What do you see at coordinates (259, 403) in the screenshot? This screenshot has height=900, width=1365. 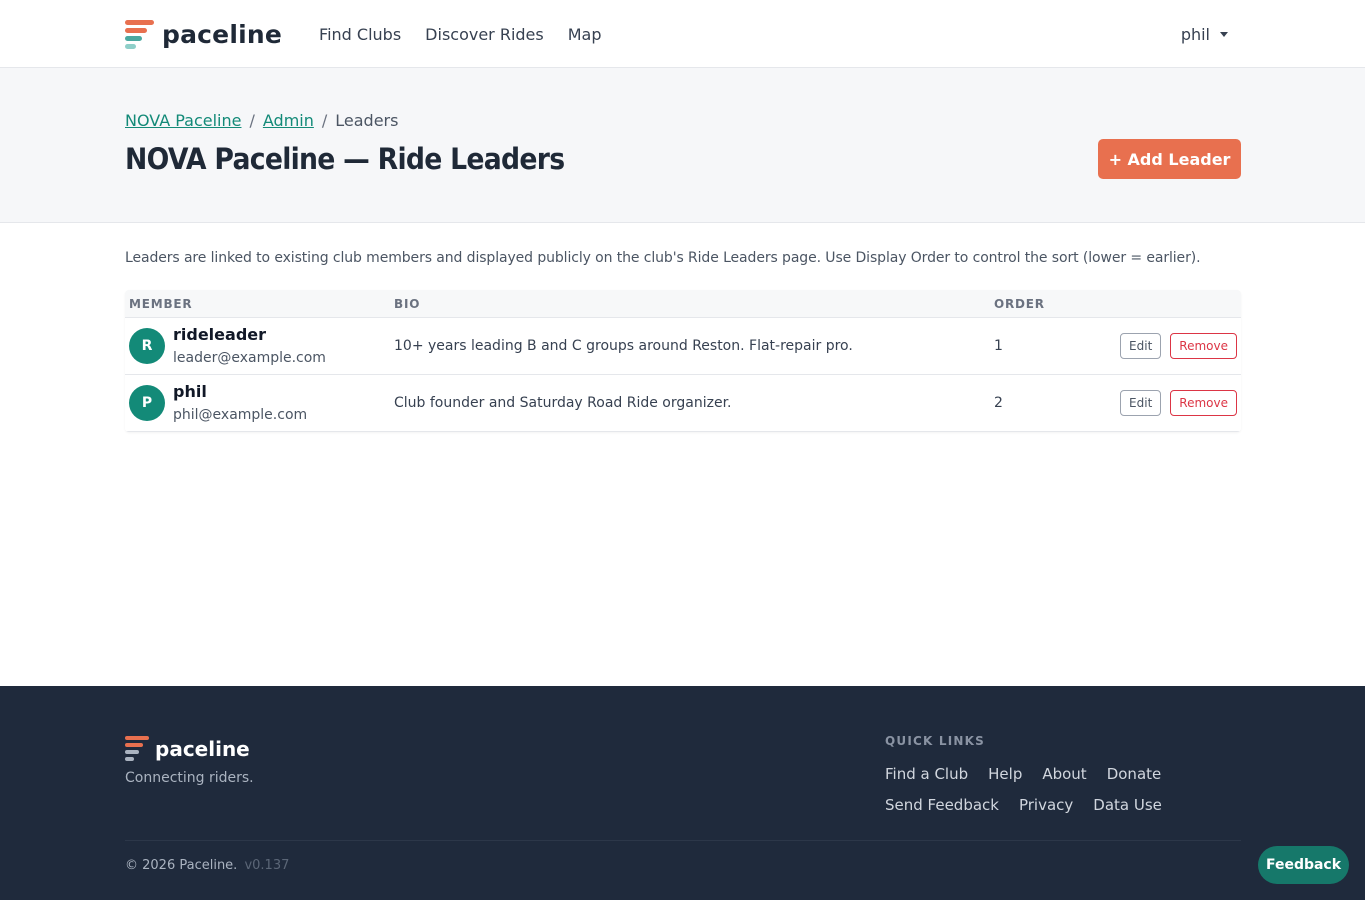 I see `member-cell: P phil phil@example.com` at bounding box center [259, 403].